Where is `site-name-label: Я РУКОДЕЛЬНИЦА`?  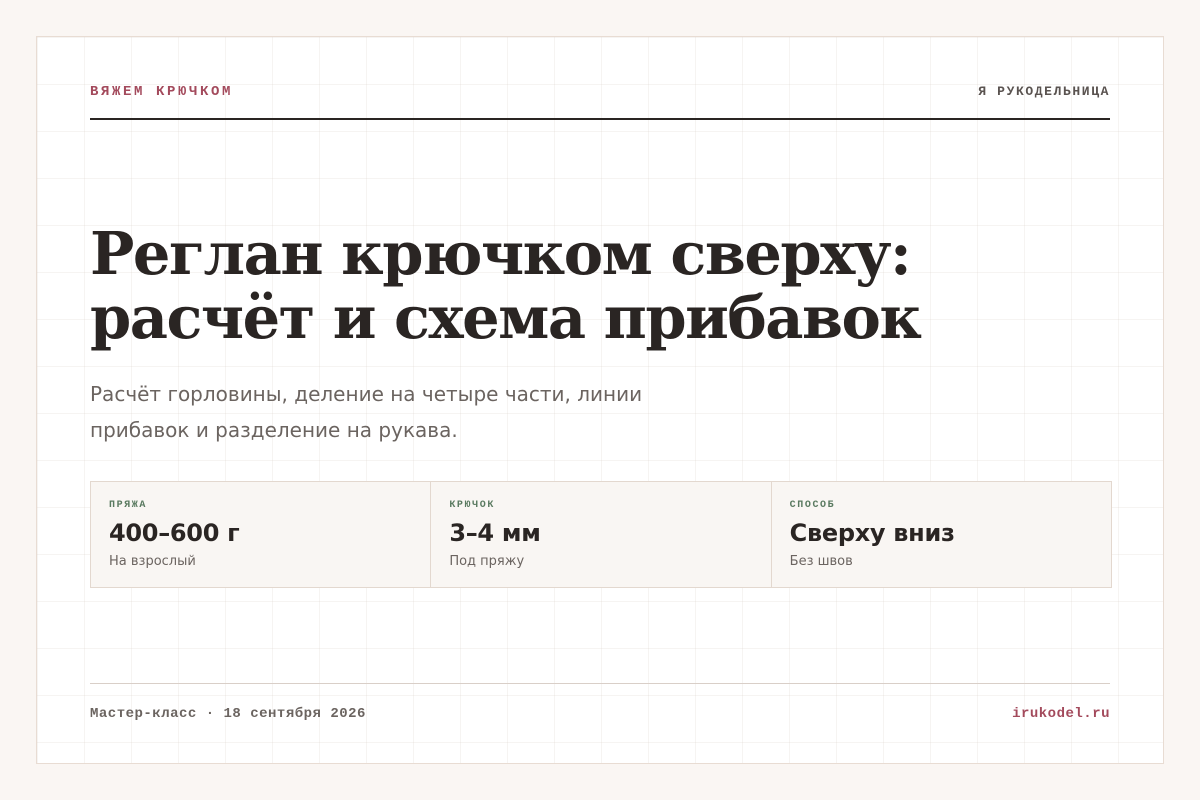
site-name-label: Я РУКОДЕЛЬНИЦА is located at coordinates (1044, 91).